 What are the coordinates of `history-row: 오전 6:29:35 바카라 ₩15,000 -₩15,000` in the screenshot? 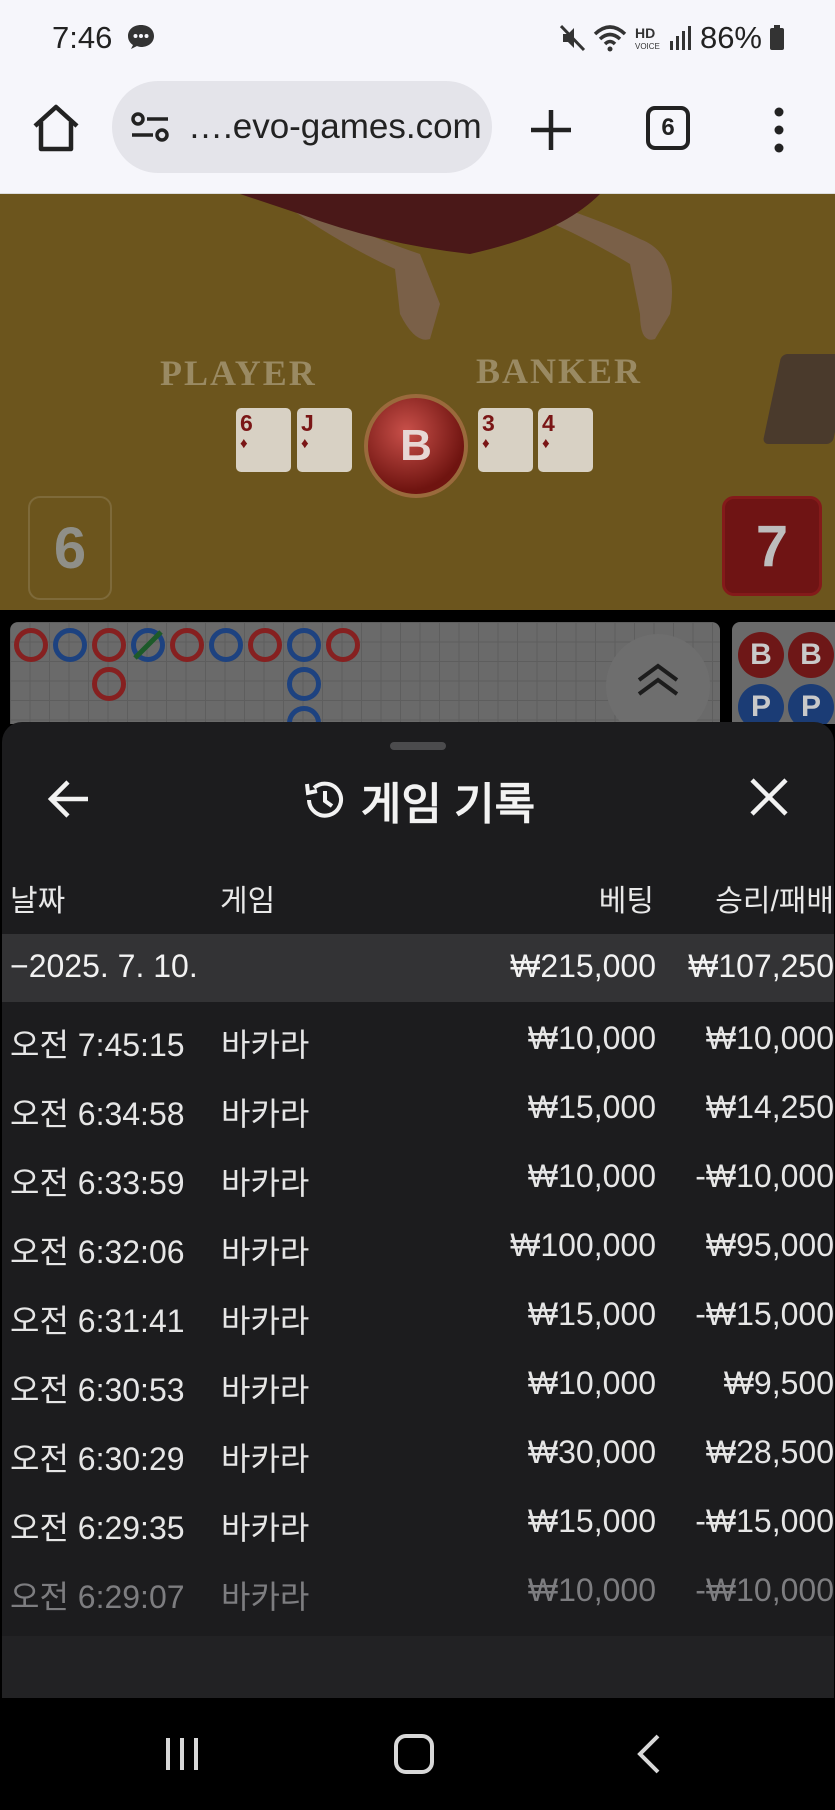 It's located at (418, 1521).